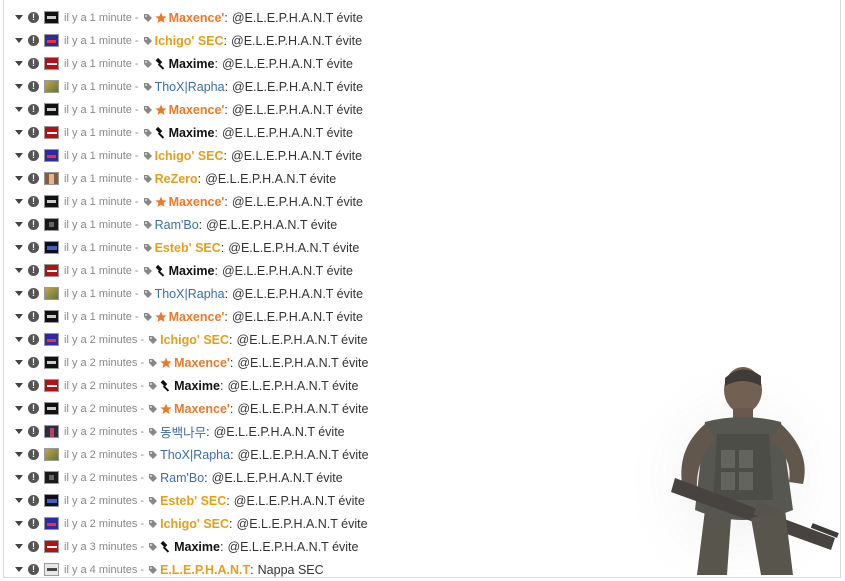 This screenshot has width=845, height=581. Describe the element at coordinates (183, 431) in the screenshot. I see `username-link: 동백나무` at that location.